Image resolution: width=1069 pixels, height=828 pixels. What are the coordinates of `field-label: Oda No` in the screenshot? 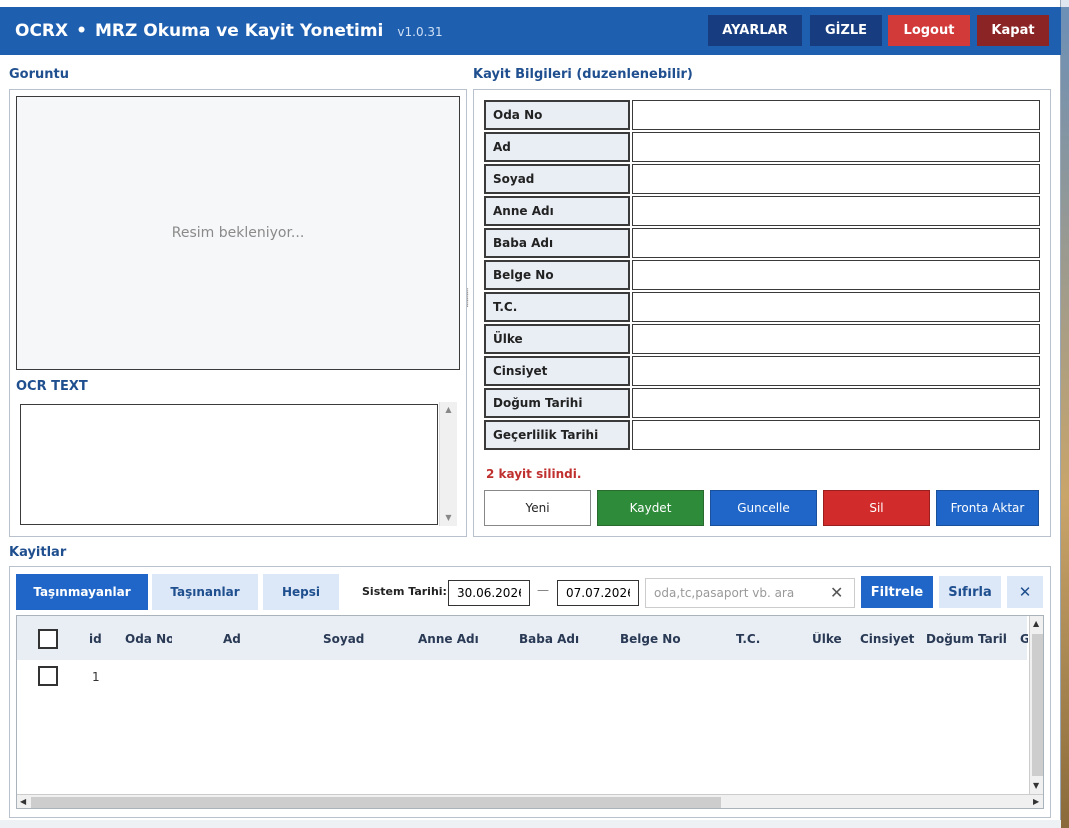 It's located at (557, 115).